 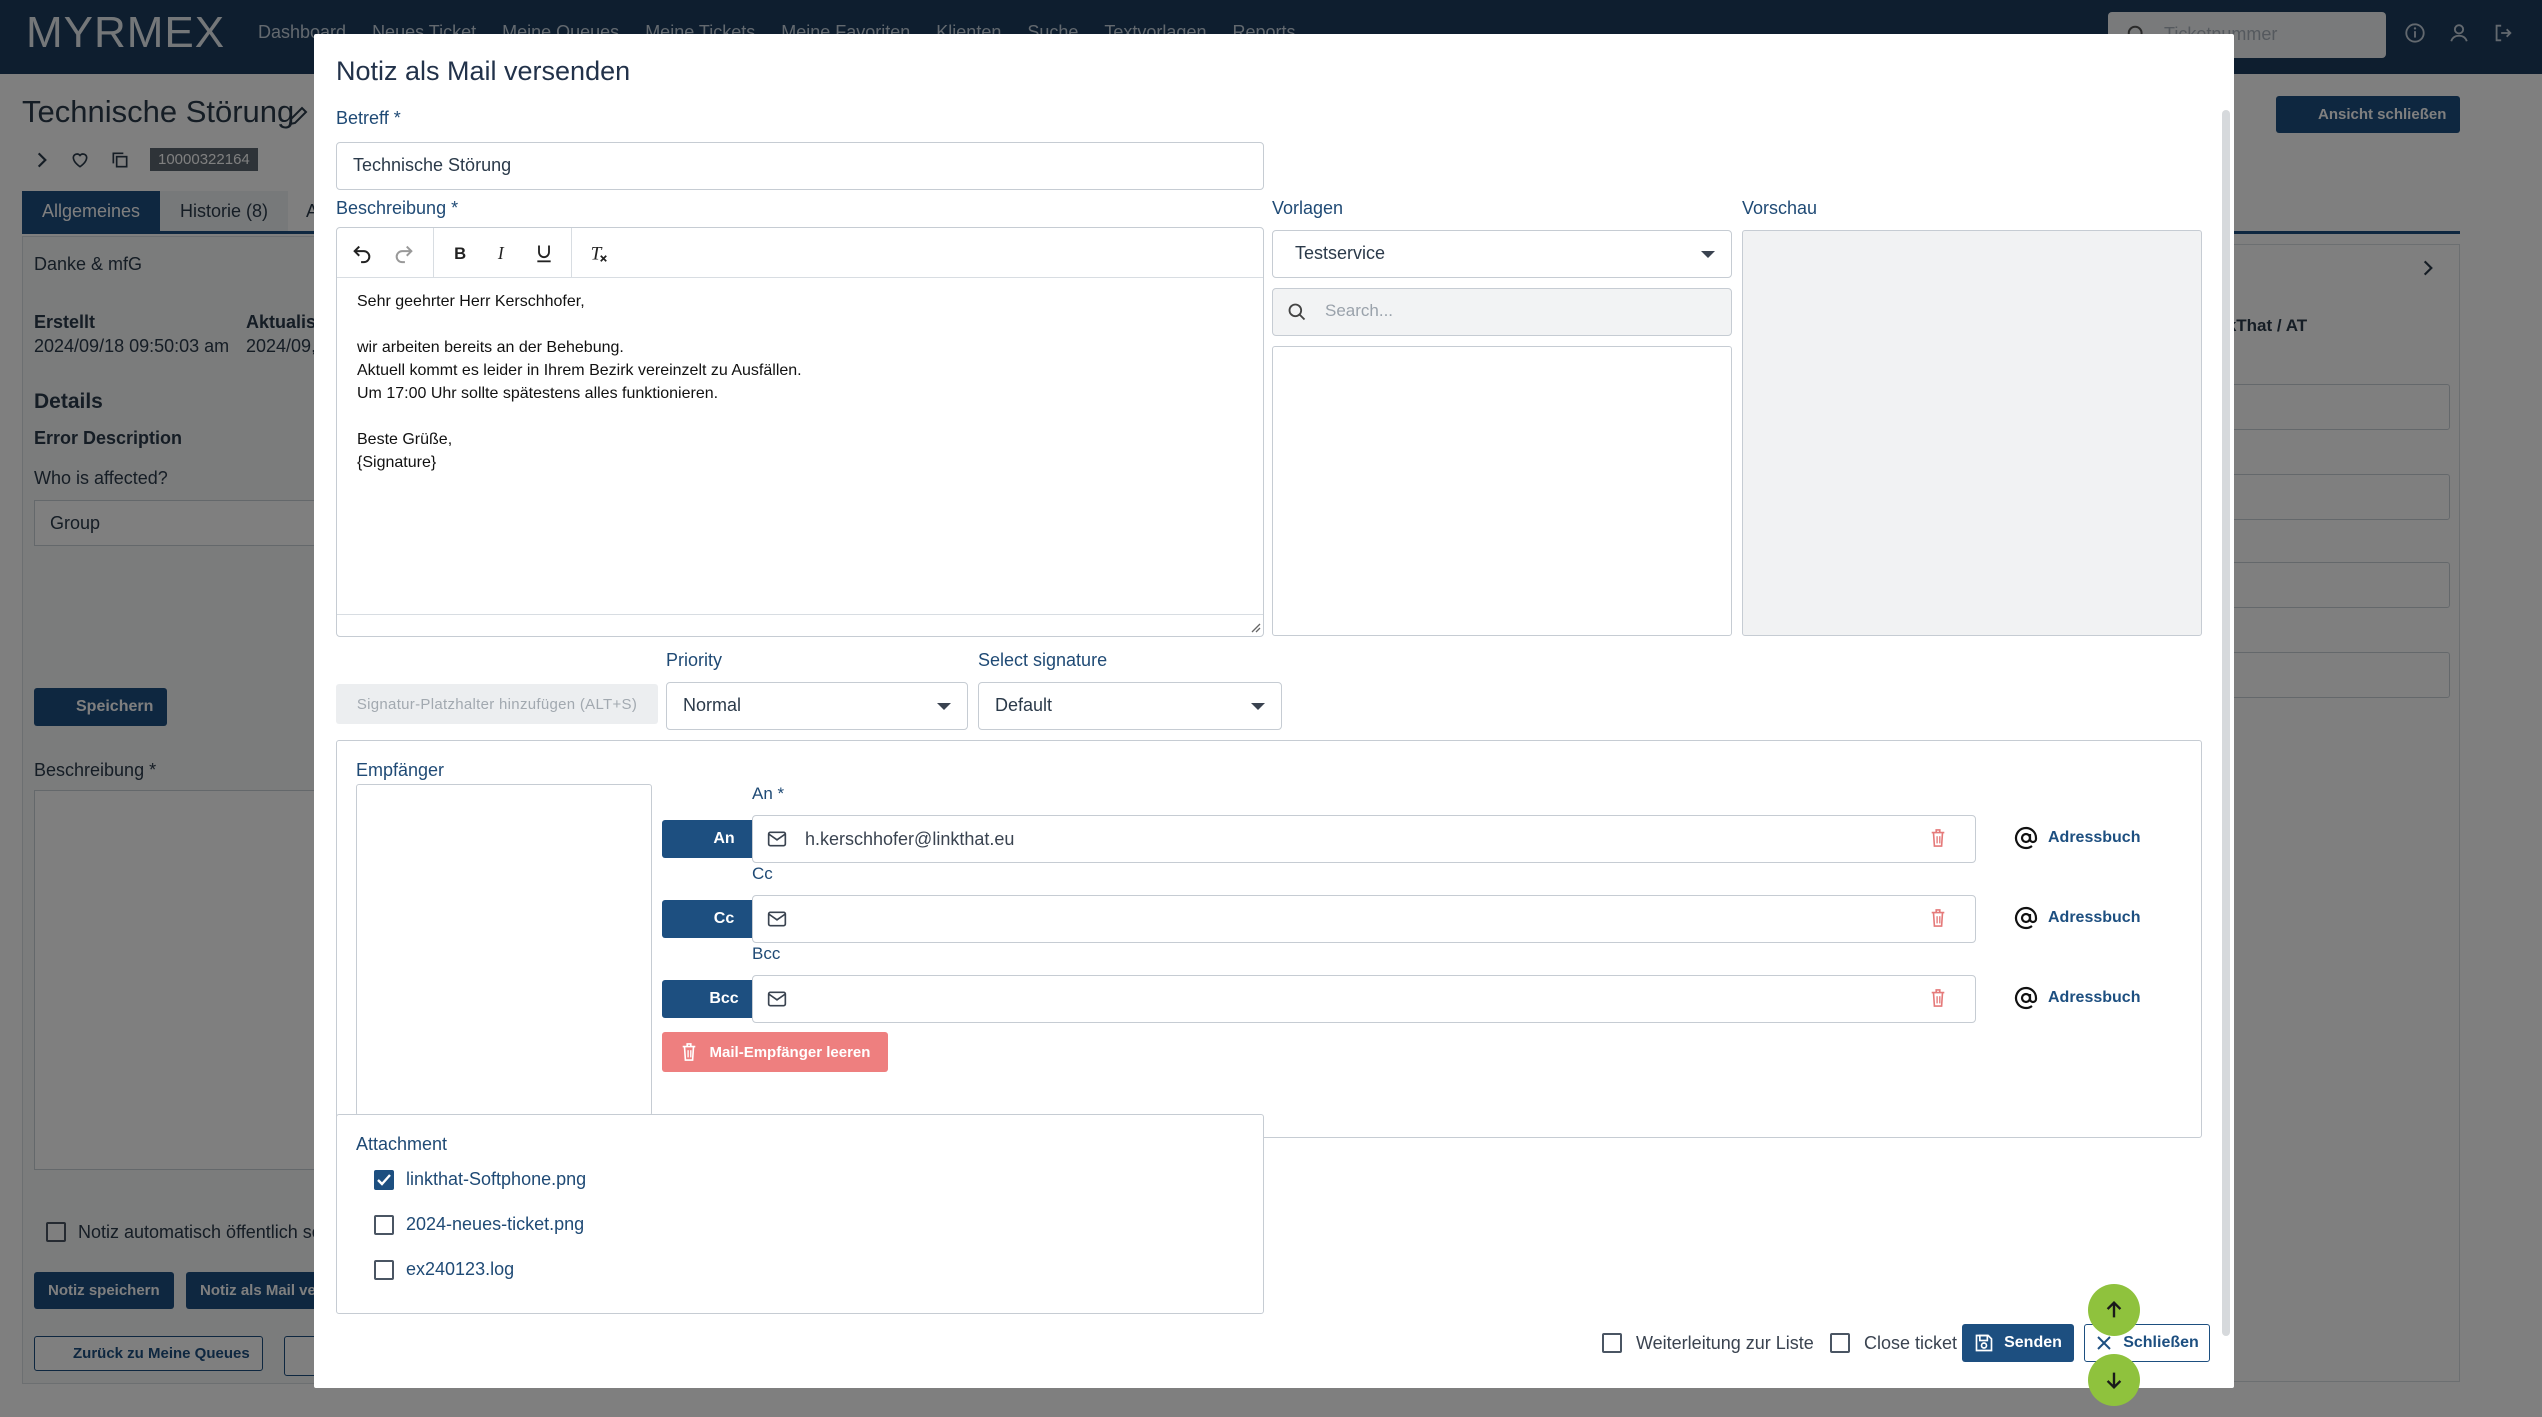 I want to click on cc-field, so click(x=1364, y=919).